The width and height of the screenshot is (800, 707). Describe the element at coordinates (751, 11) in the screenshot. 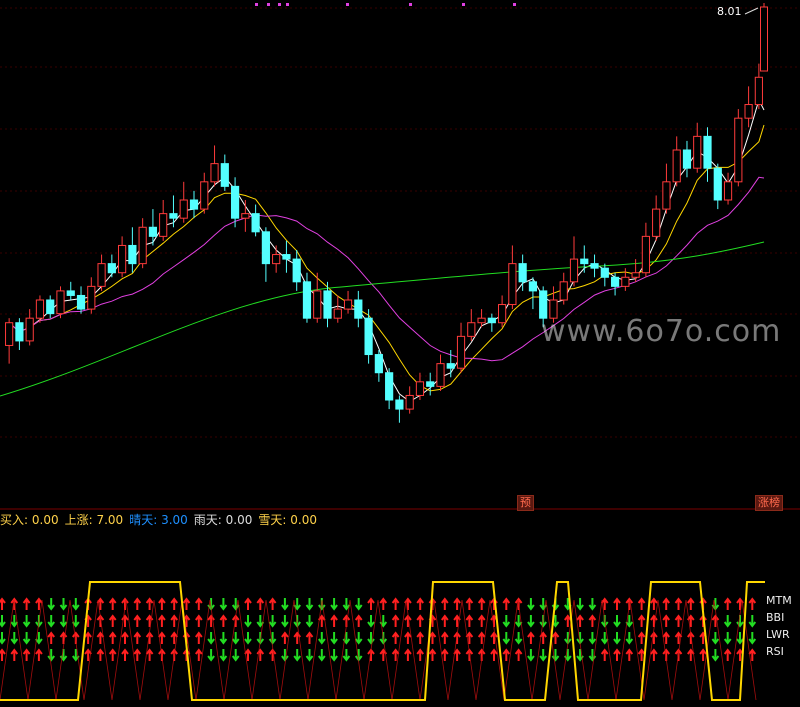

I see `peak-pointer` at that location.